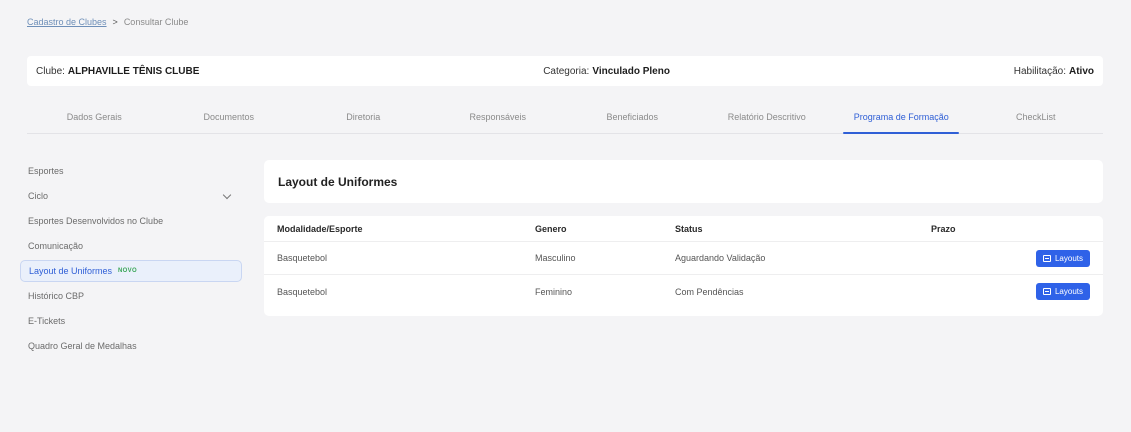 The height and width of the screenshot is (432, 1131). What do you see at coordinates (227, 194) in the screenshot?
I see `chevron-down-icon` at bounding box center [227, 194].